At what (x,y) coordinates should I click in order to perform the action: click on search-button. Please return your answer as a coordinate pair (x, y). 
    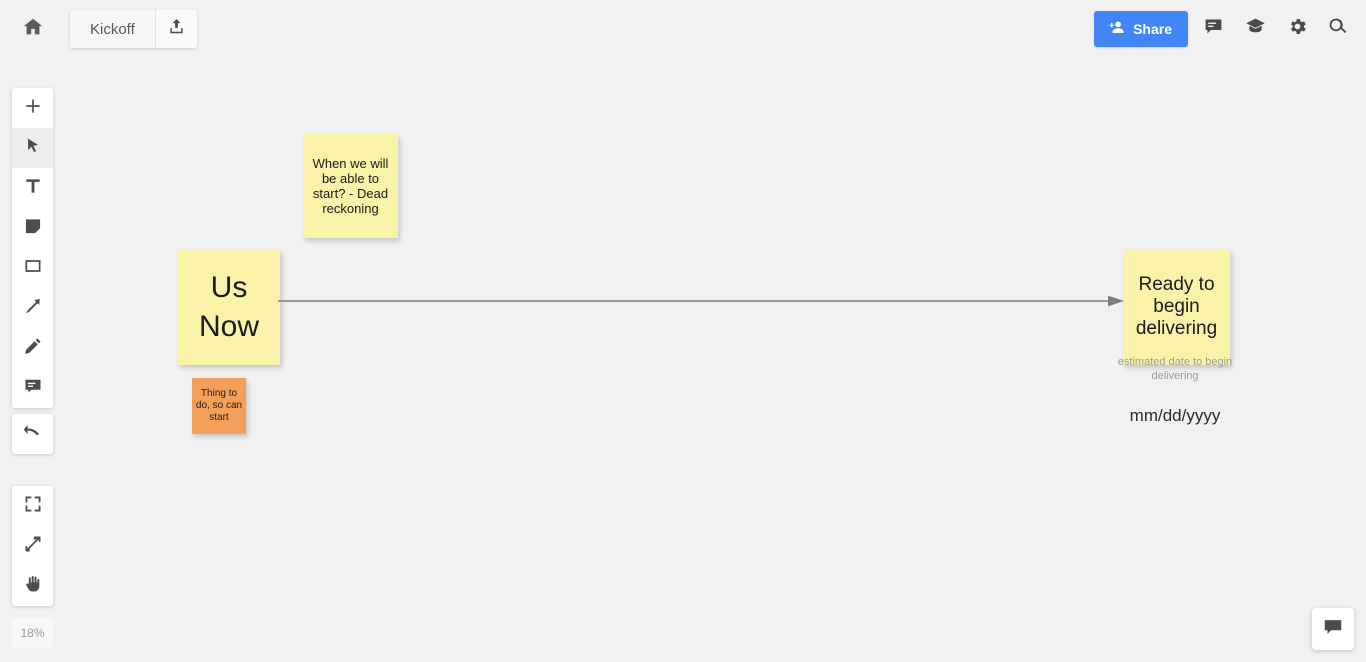
    Looking at the image, I should click on (1337, 29).